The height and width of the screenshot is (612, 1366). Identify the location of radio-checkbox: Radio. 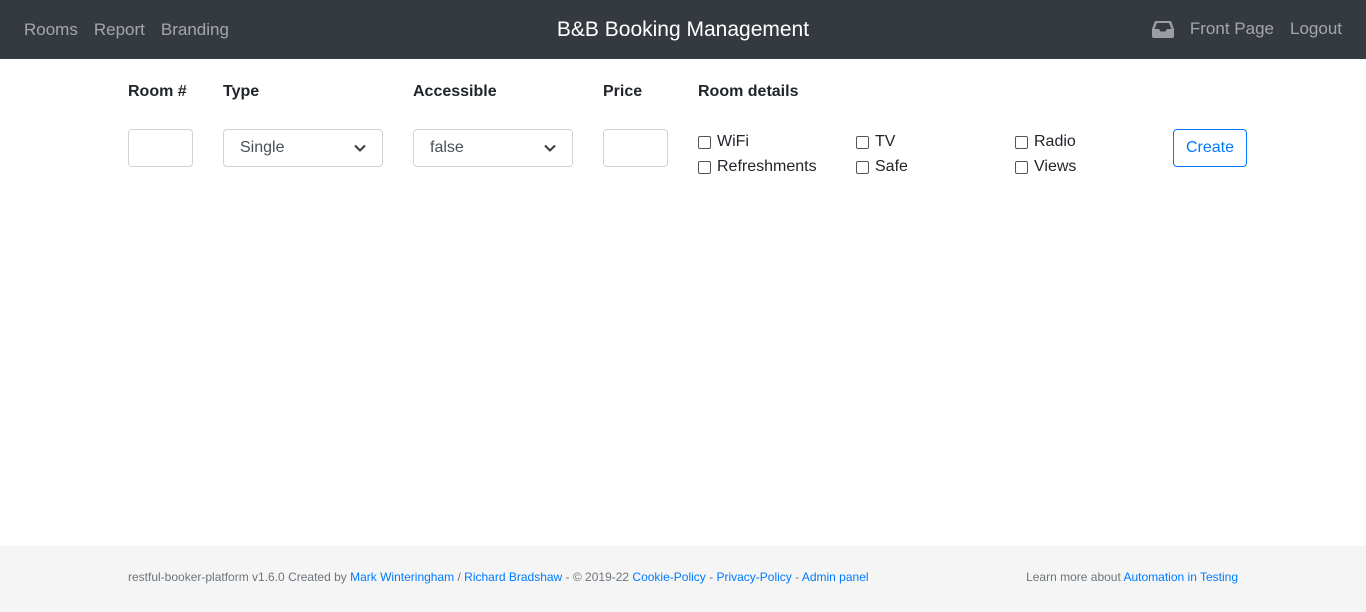
(1045, 142).